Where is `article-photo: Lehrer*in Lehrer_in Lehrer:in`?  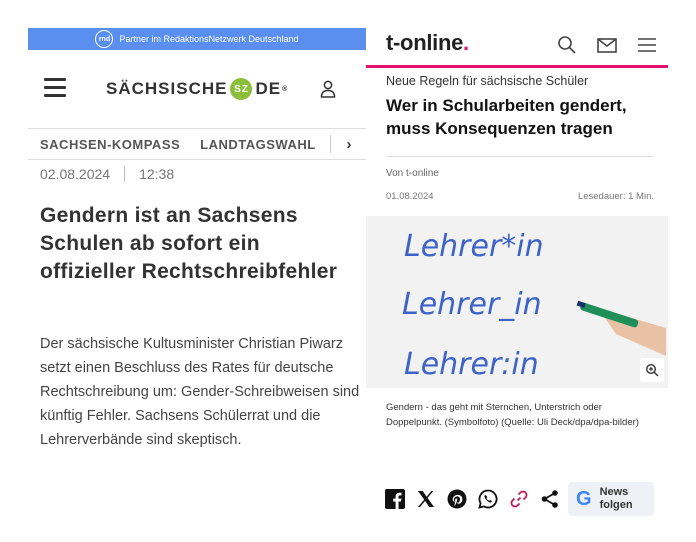
article-photo: Lehrer*in Lehrer_in Lehrer:in is located at coordinates (517, 302).